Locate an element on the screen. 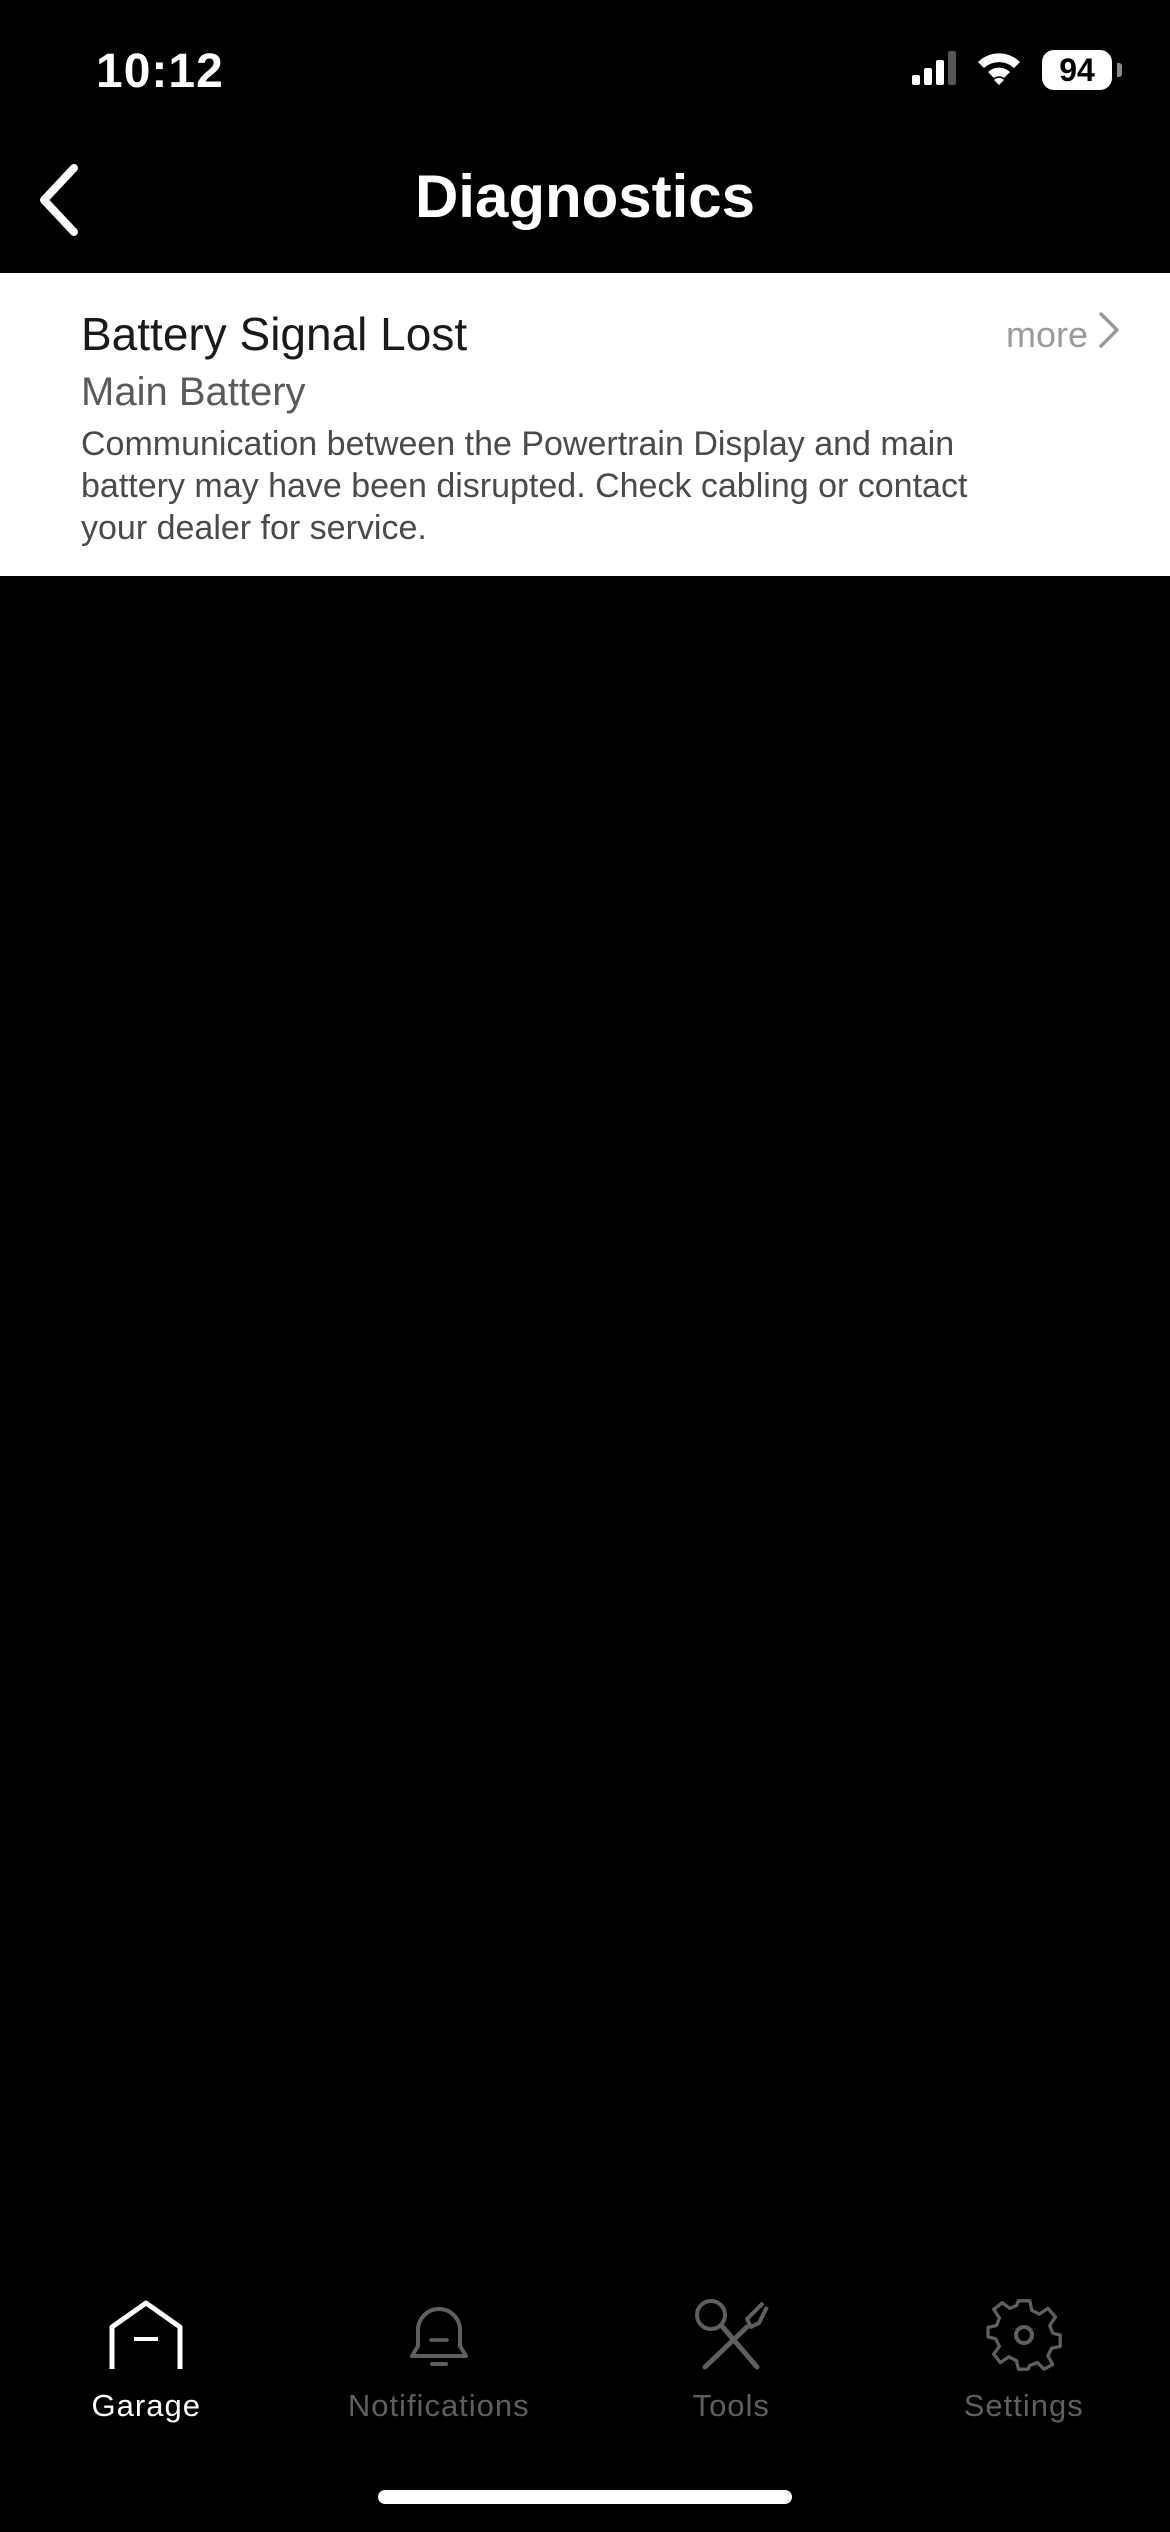 Image resolution: width=1170 pixels, height=2532 pixels. tab-label: Tools is located at coordinates (731, 2405).